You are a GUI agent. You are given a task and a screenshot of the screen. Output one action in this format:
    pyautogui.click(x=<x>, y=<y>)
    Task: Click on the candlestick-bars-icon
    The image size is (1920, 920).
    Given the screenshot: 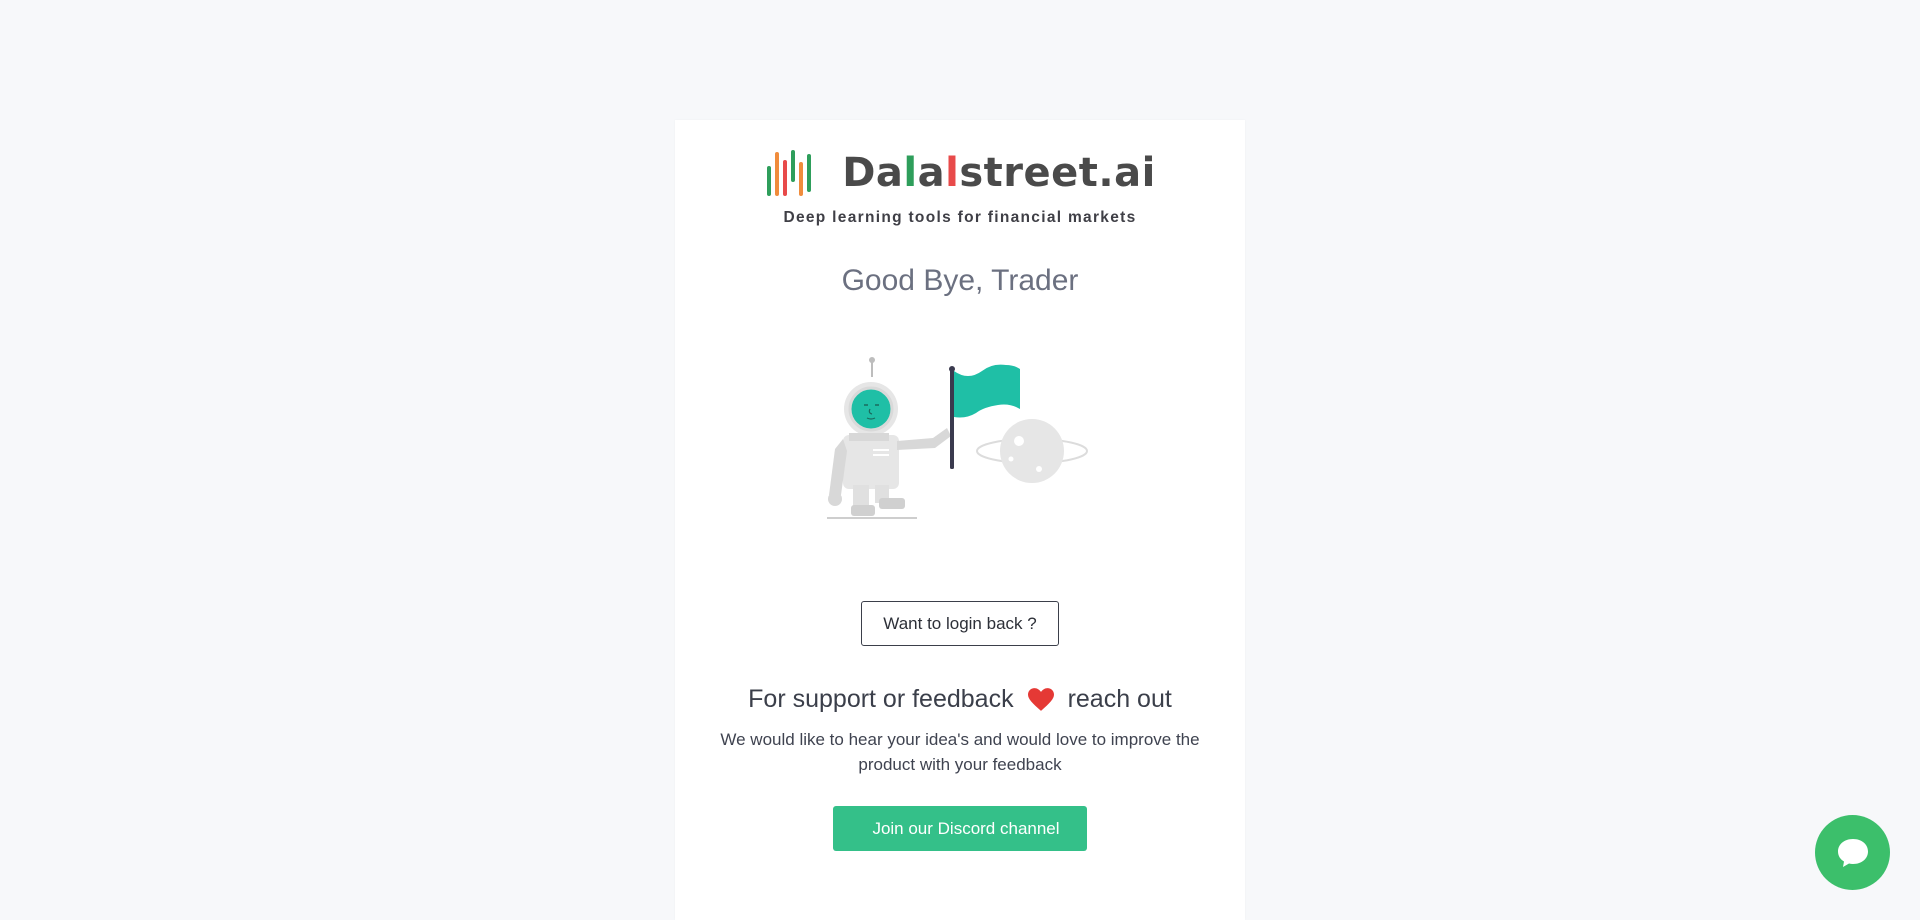 What is the action you would take?
    pyautogui.click(x=789, y=173)
    